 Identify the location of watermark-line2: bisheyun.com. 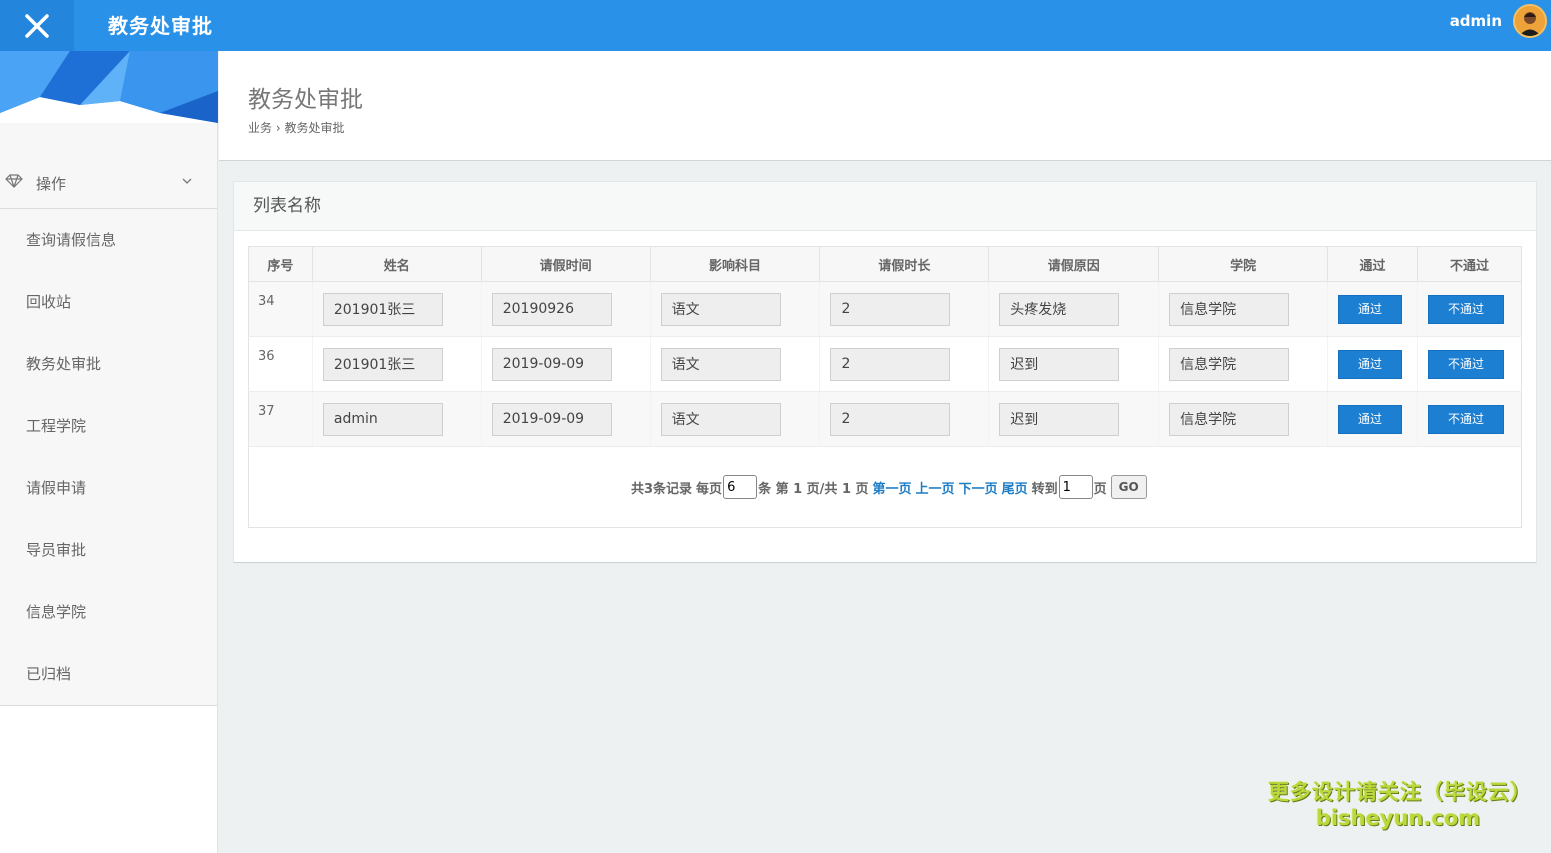
(1398, 818).